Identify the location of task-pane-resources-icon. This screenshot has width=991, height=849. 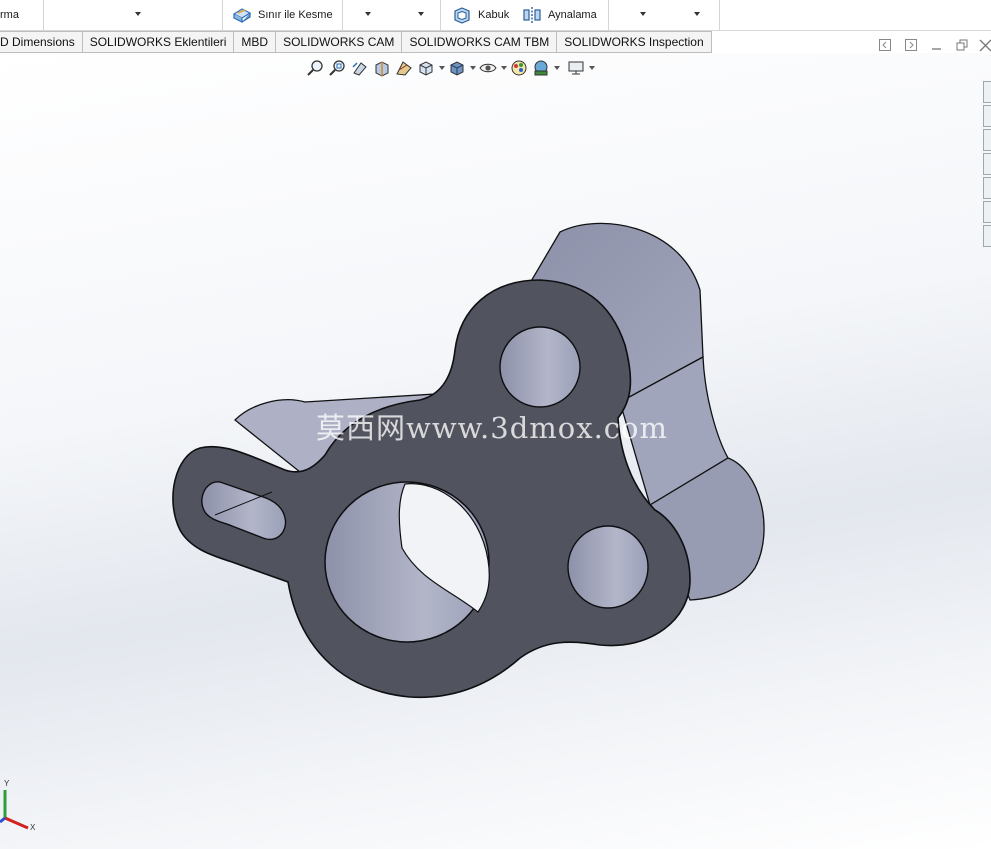
(987, 116).